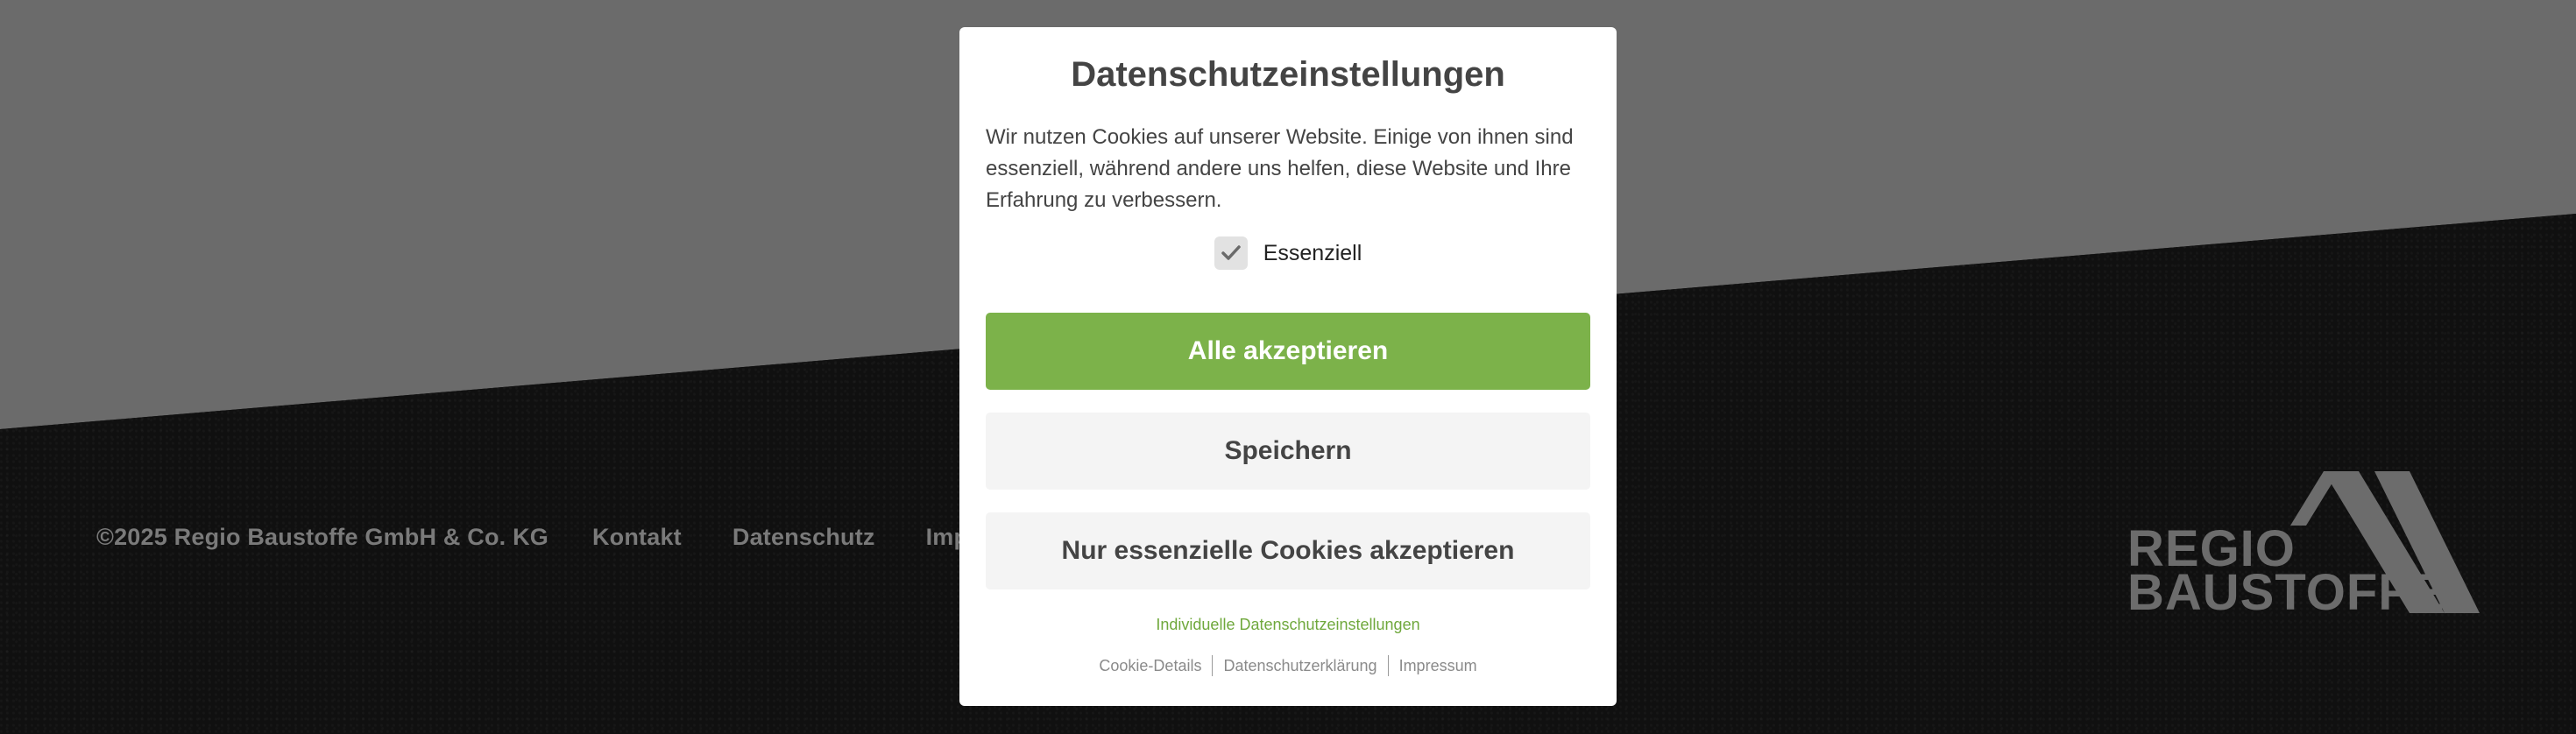 The width and height of the screenshot is (2576, 734). I want to click on imprint-link: Impressum, so click(1438, 666).